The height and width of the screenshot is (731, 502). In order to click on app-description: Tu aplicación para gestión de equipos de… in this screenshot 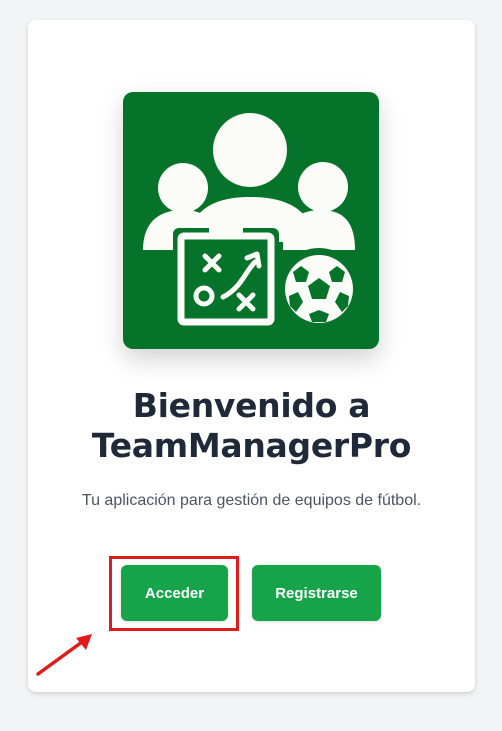, I will do `click(251, 500)`.